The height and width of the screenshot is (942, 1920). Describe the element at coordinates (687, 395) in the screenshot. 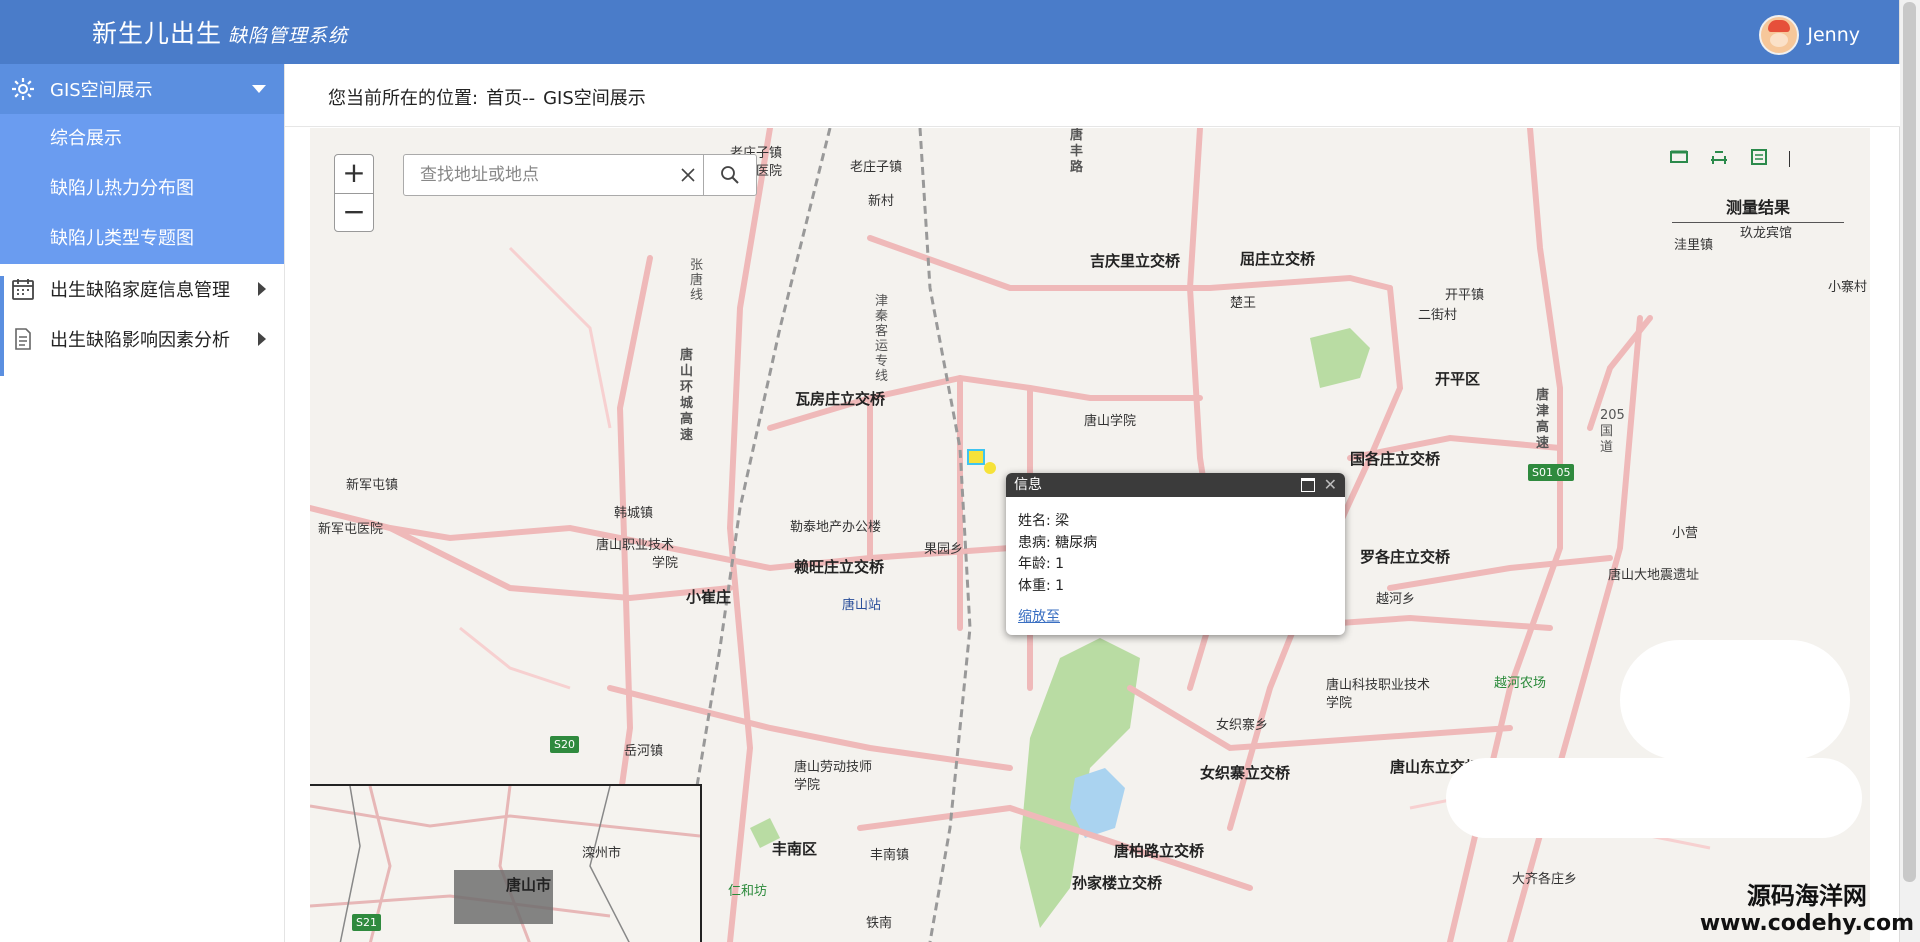

I see `map-label: 唐山环城高速` at that location.